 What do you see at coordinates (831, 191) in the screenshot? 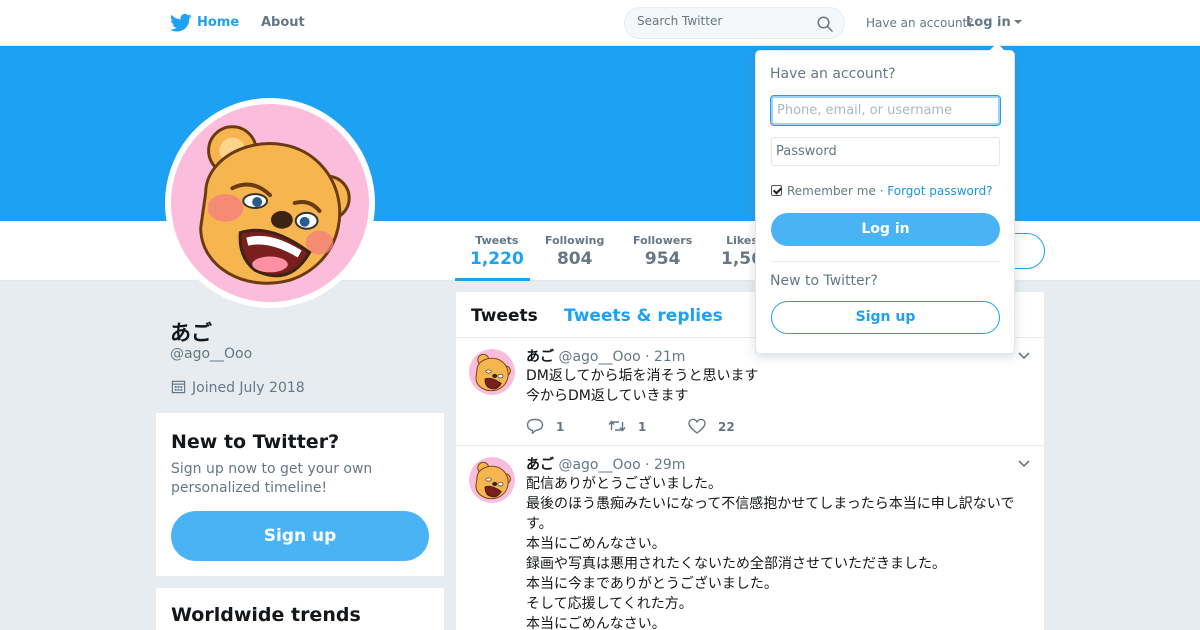
I see `remember-me-label: Remember me` at bounding box center [831, 191].